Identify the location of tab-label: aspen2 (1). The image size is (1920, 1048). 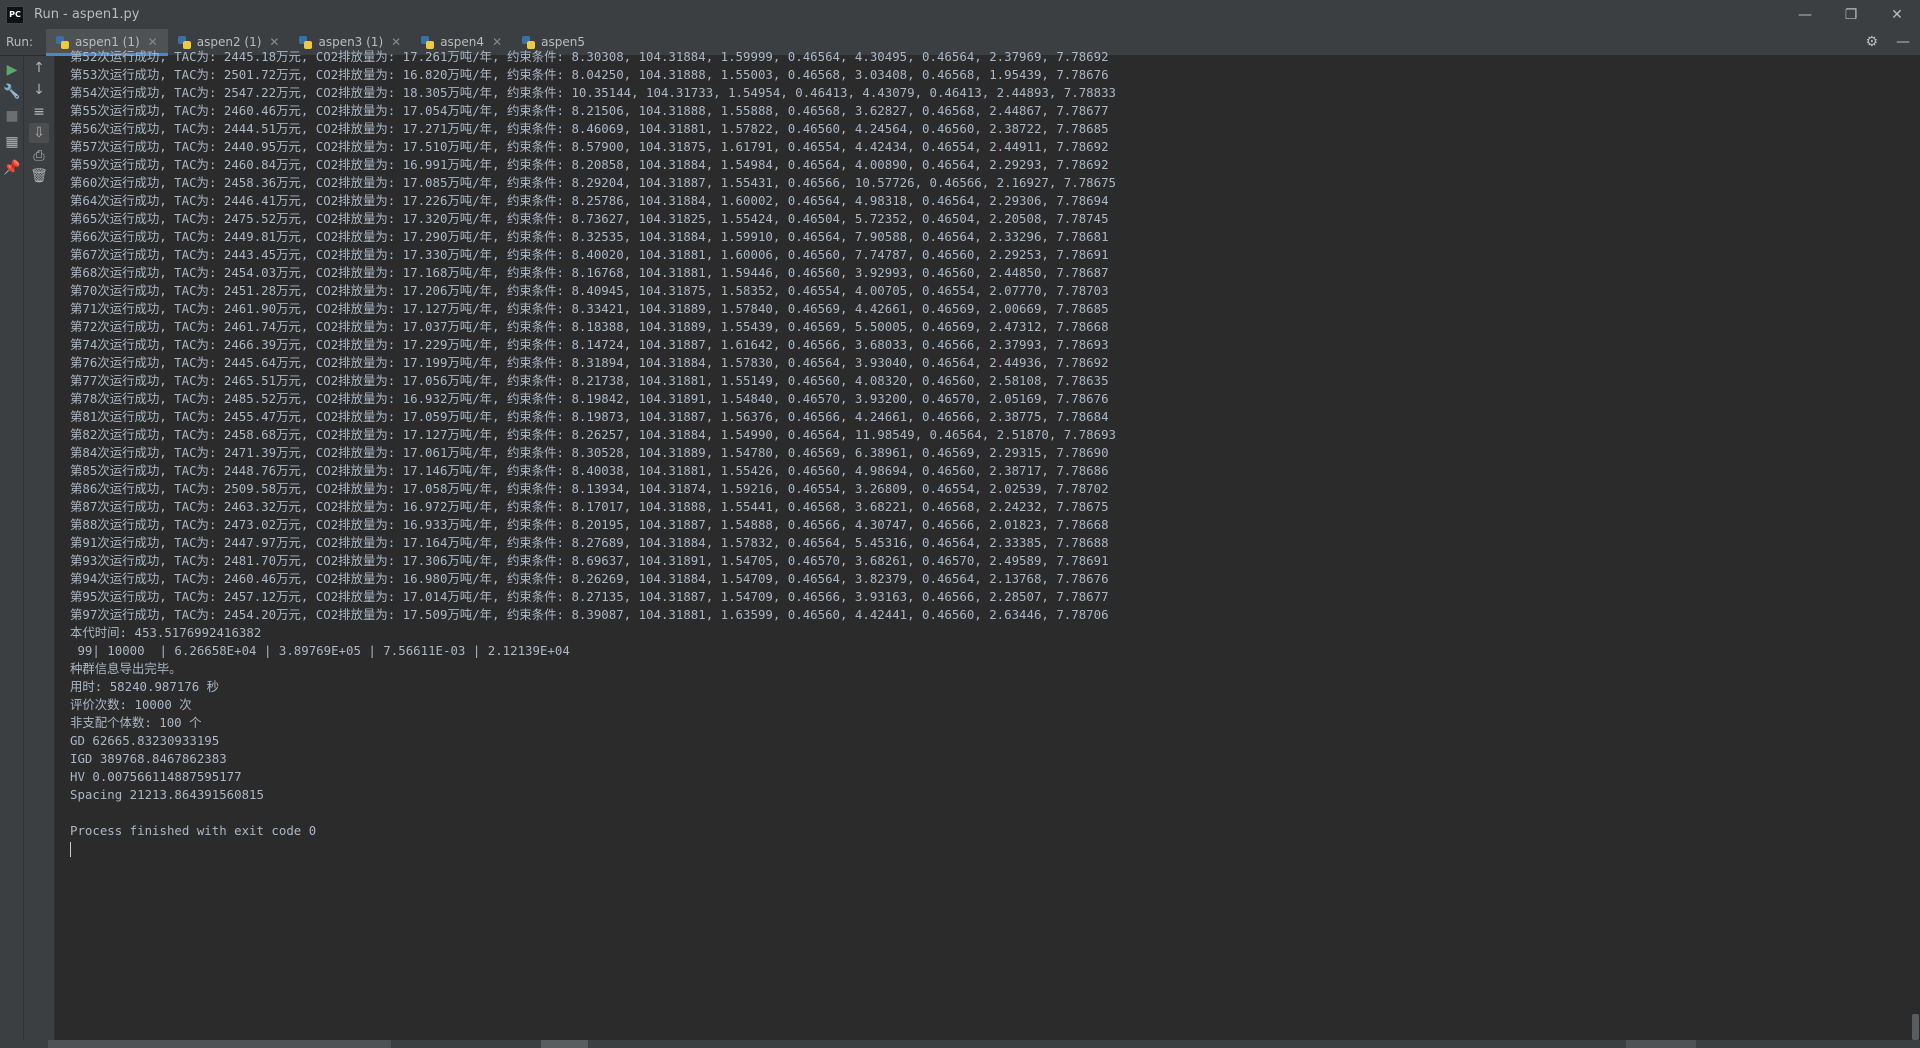
(229, 42).